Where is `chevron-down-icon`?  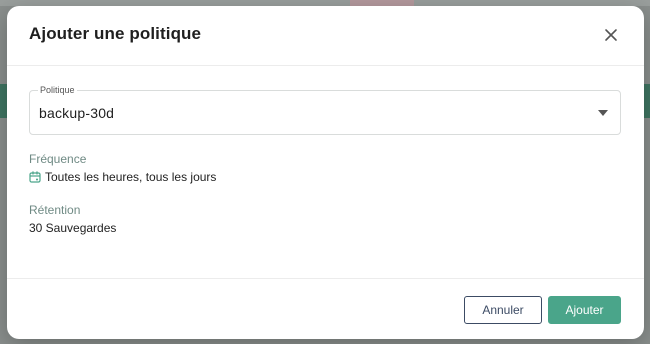
chevron-down-icon is located at coordinates (603, 113).